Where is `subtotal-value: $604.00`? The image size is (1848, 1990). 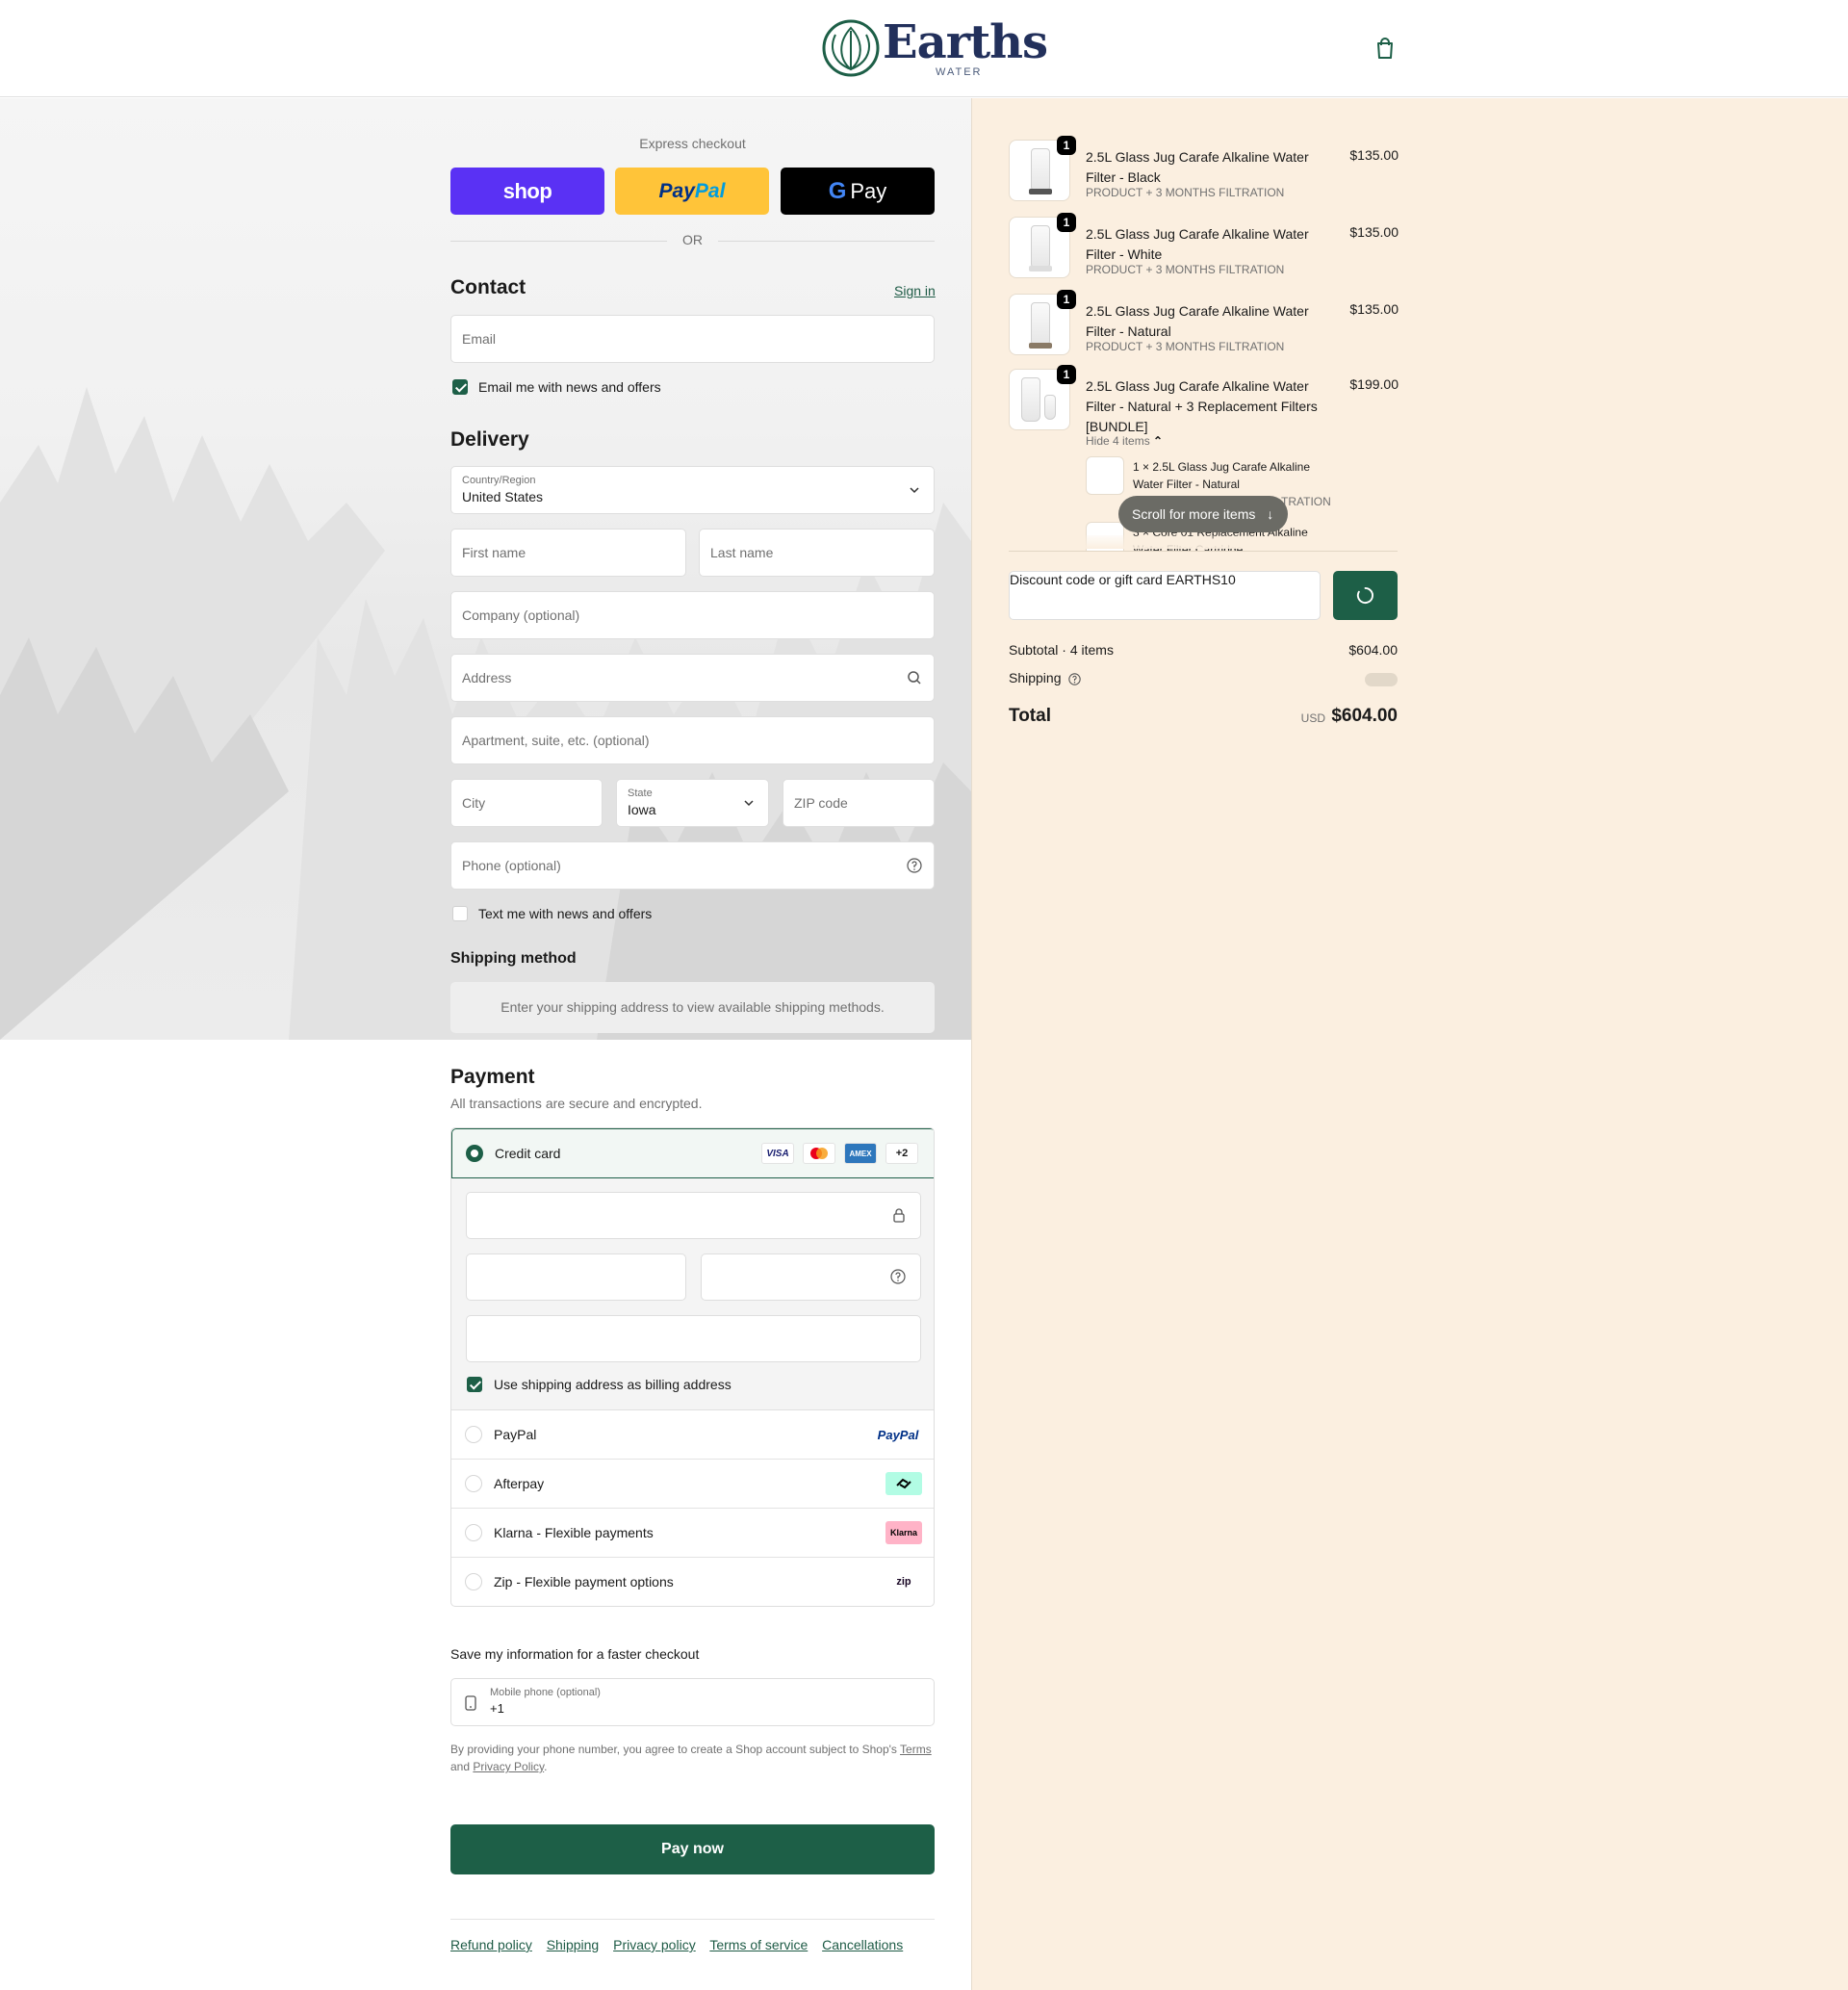
subtotal-value: $604.00 is located at coordinates (1373, 650).